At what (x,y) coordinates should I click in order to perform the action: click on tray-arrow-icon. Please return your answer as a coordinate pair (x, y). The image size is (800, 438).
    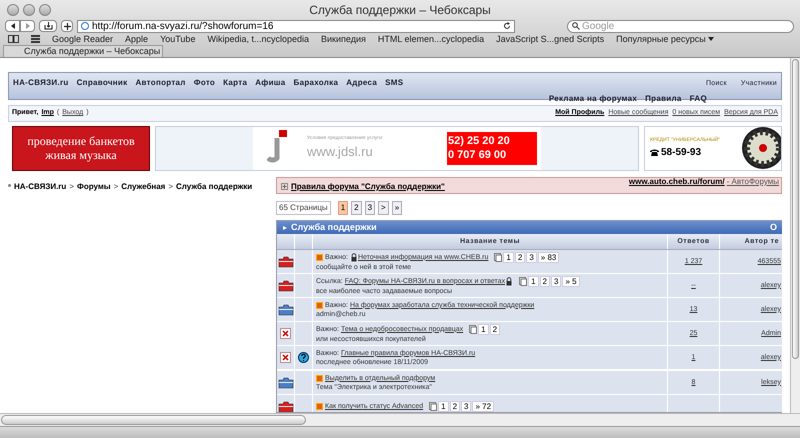
    Looking at the image, I should click on (48, 26).